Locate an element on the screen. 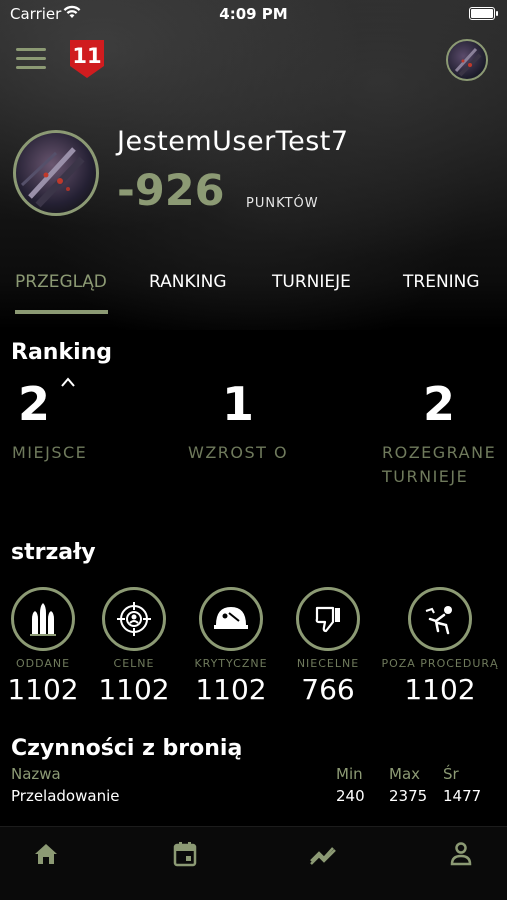  shot-fired-label: ODDANE is located at coordinates (43, 663).